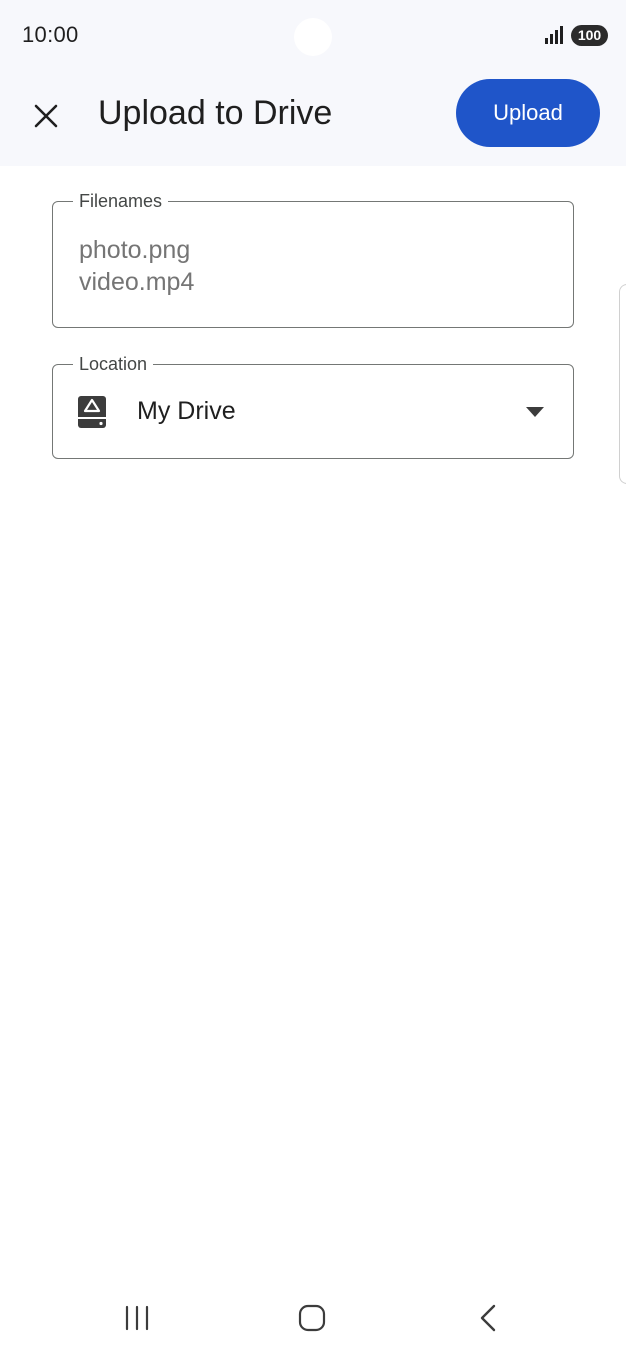 The height and width of the screenshot is (1358, 626). Describe the element at coordinates (622, 384) in the screenshot. I see `edge-panel-handle` at that location.